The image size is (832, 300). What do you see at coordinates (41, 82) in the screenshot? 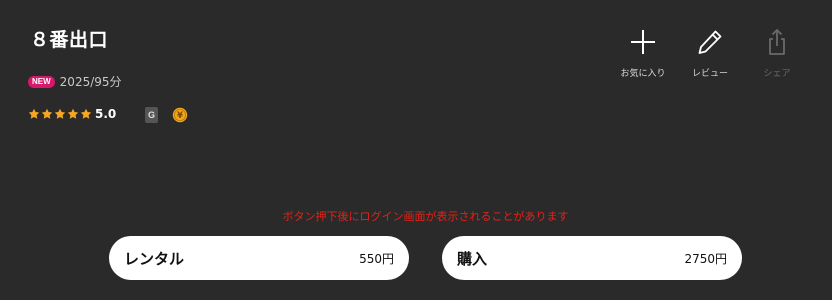
I see `new-badge: NEW` at bounding box center [41, 82].